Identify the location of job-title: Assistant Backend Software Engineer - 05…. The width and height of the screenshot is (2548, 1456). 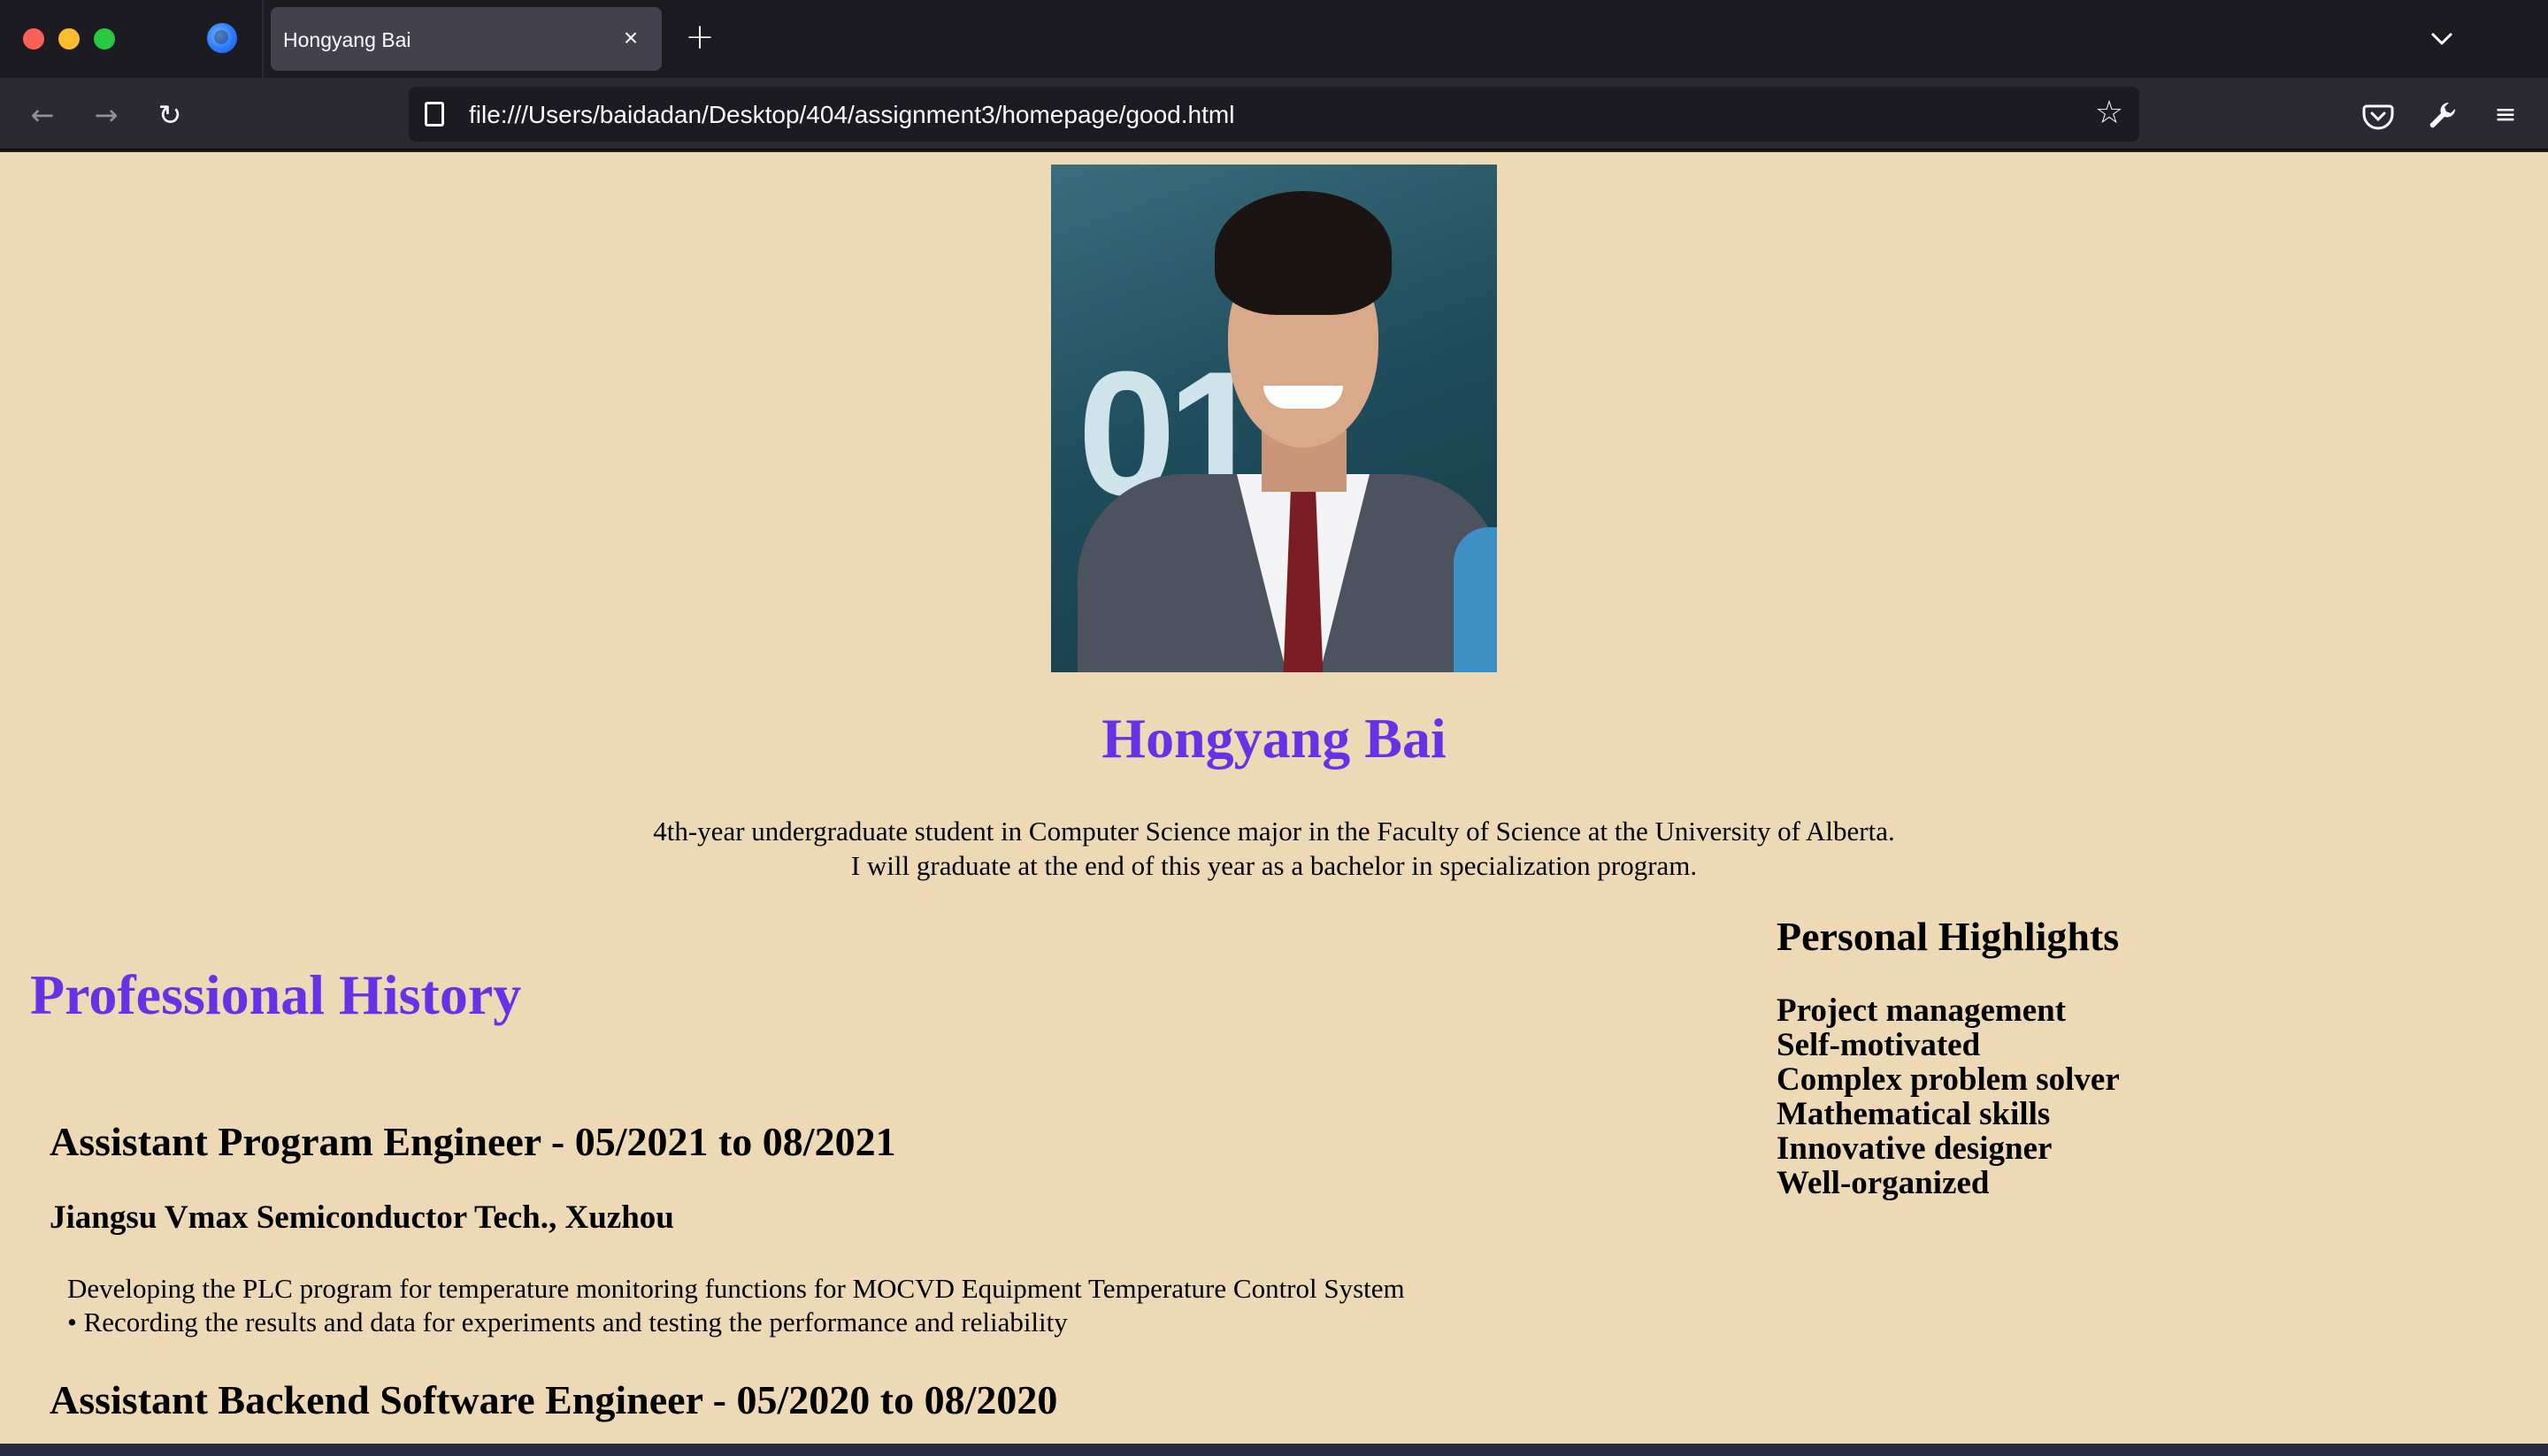
(554, 1399).